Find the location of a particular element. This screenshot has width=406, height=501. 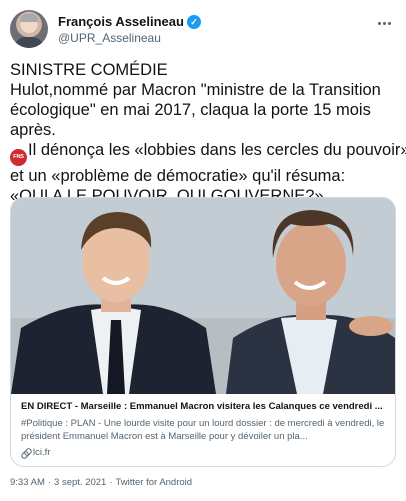

more-options-icon is located at coordinates (384, 23).